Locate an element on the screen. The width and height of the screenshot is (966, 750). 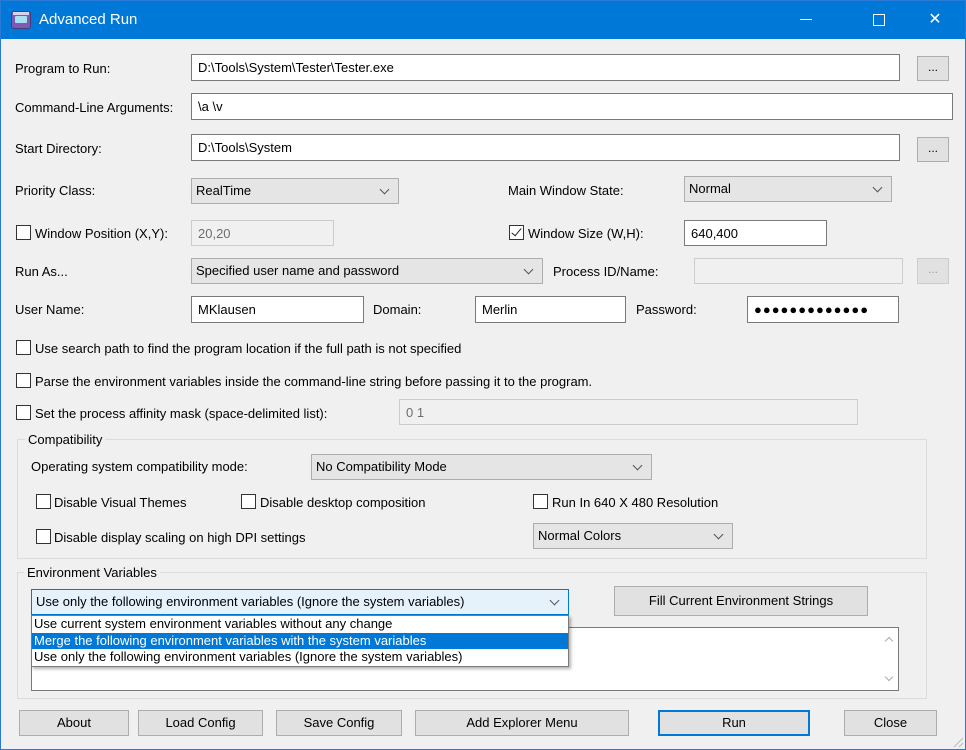
colors-select: Normal Colors is located at coordinates (633, 536).